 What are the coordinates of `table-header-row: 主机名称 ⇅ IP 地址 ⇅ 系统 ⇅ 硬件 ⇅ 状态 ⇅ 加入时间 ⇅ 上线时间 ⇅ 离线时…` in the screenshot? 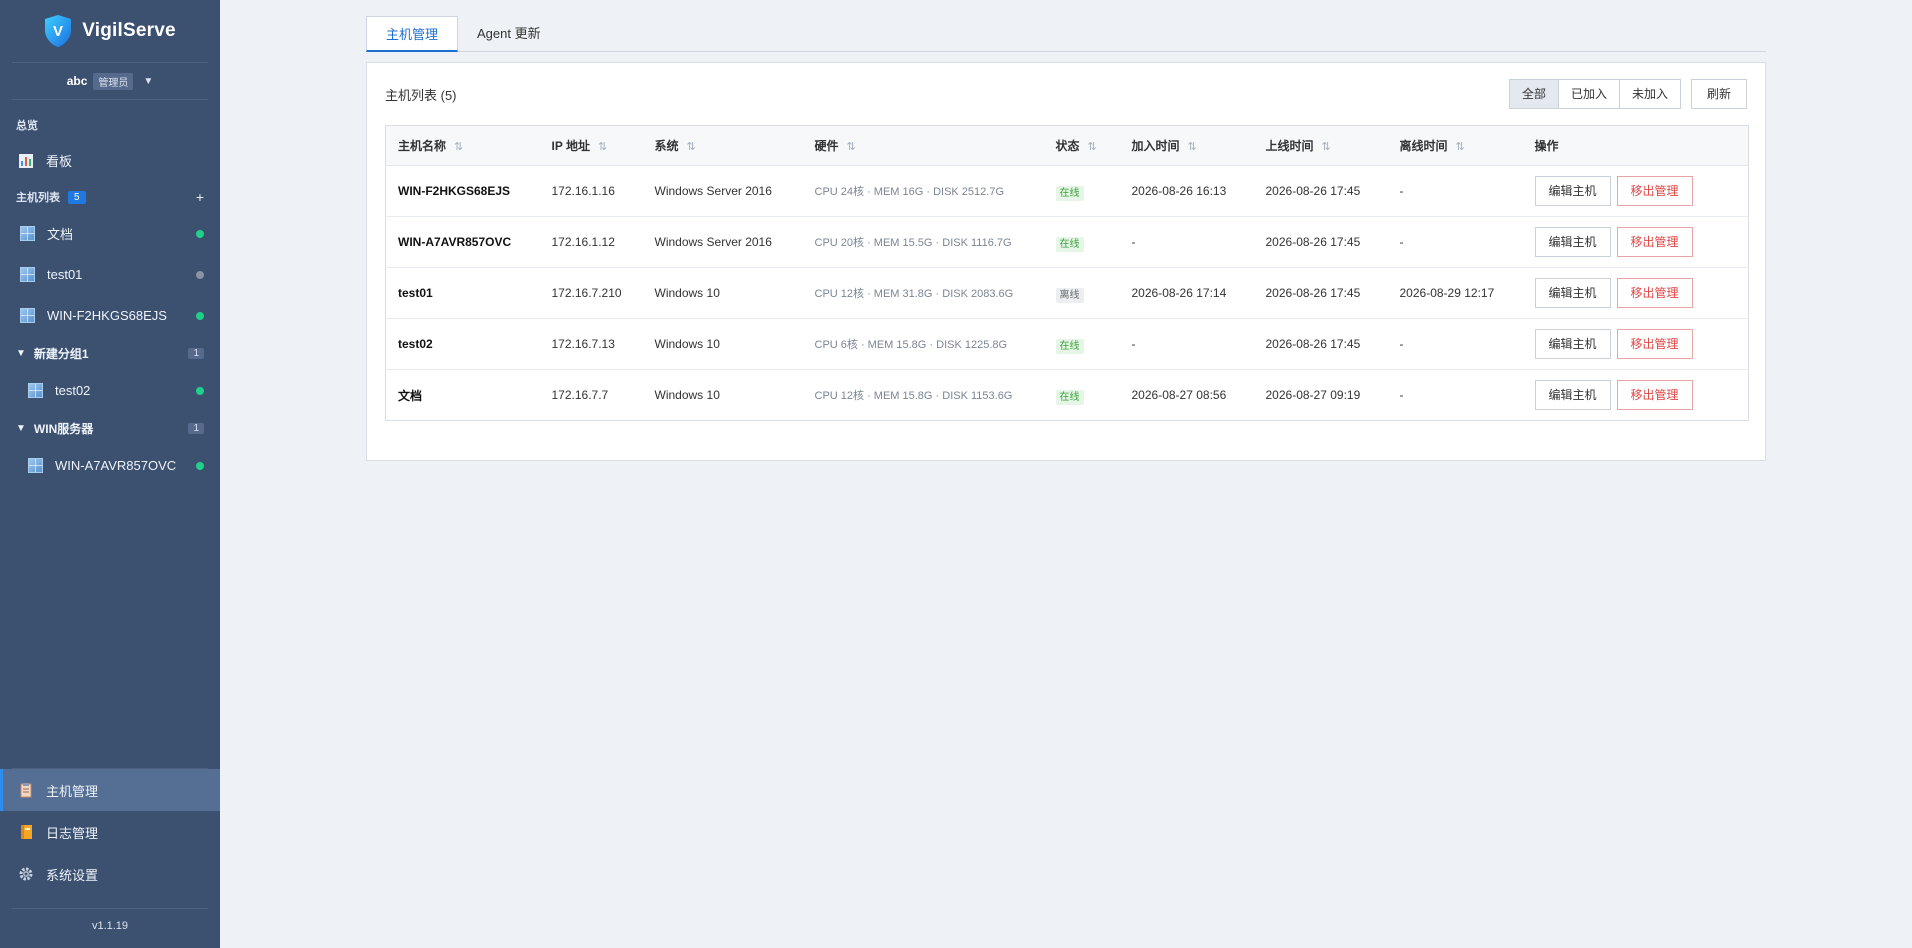 It's located at (1067, 145).